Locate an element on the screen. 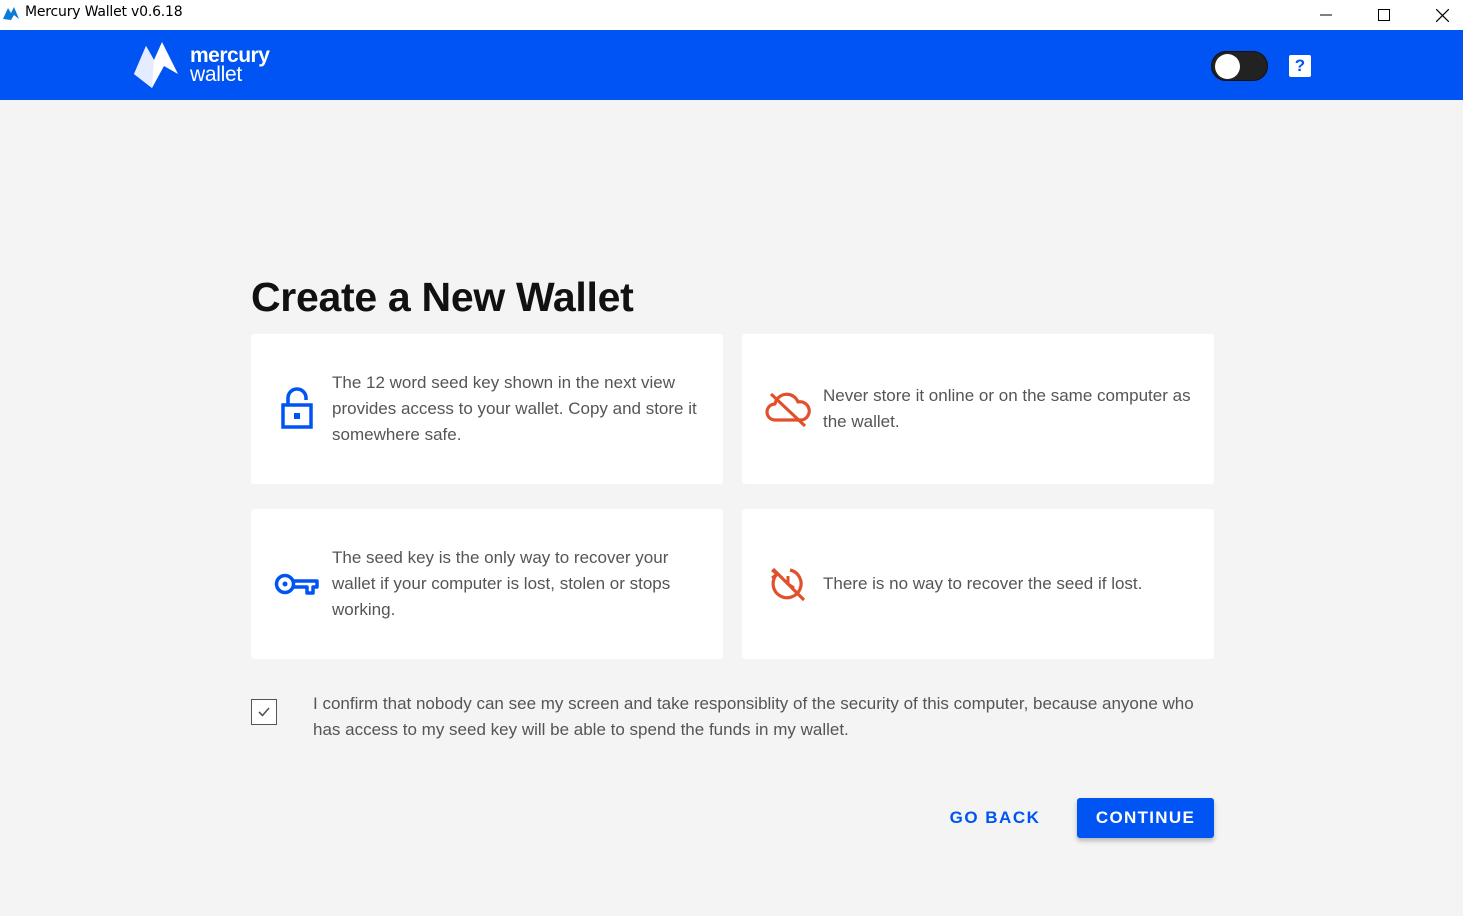  close-button is located at coordinates (1438, 15).